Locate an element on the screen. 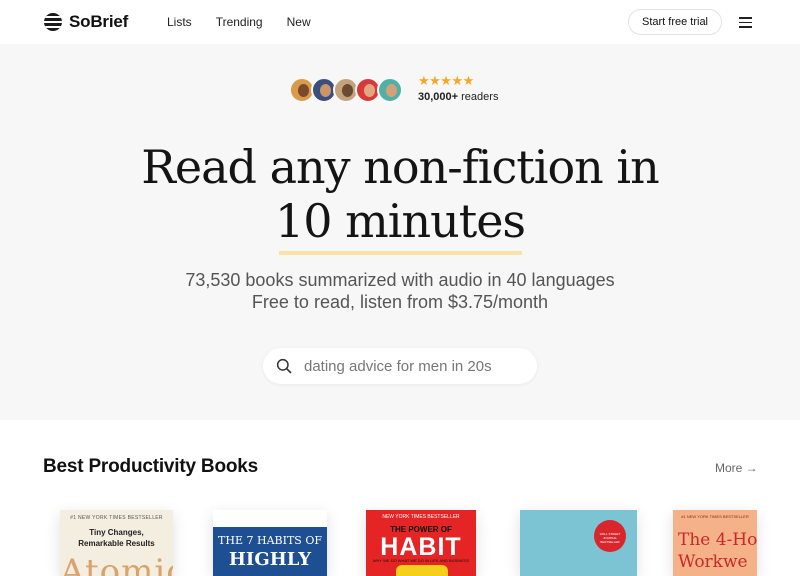 The width and height of the screenshot is (800, 576). search-icon is located at coordinates (284, 366).